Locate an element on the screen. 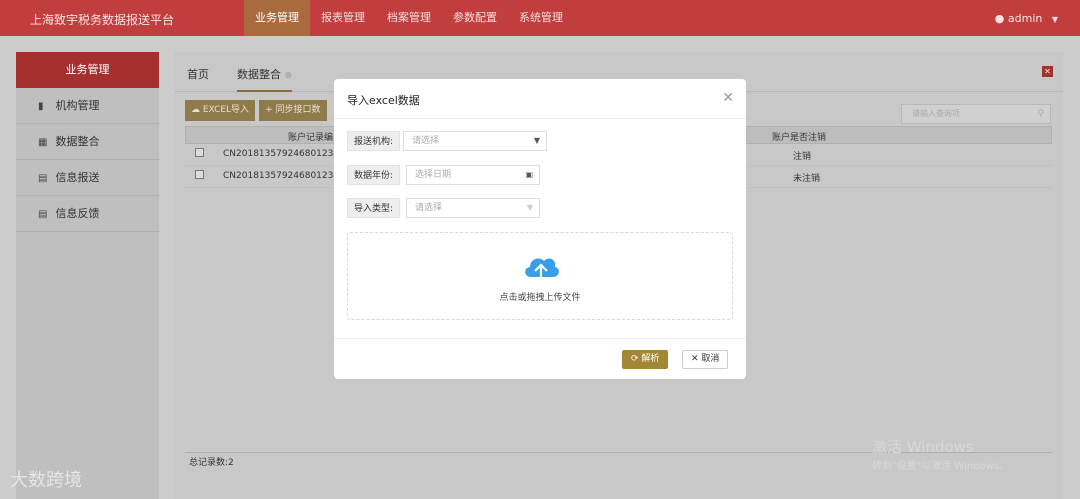 This screenshot has height=499, width=1080. grid-icon: ▦ is located at coordinates (43, 142).